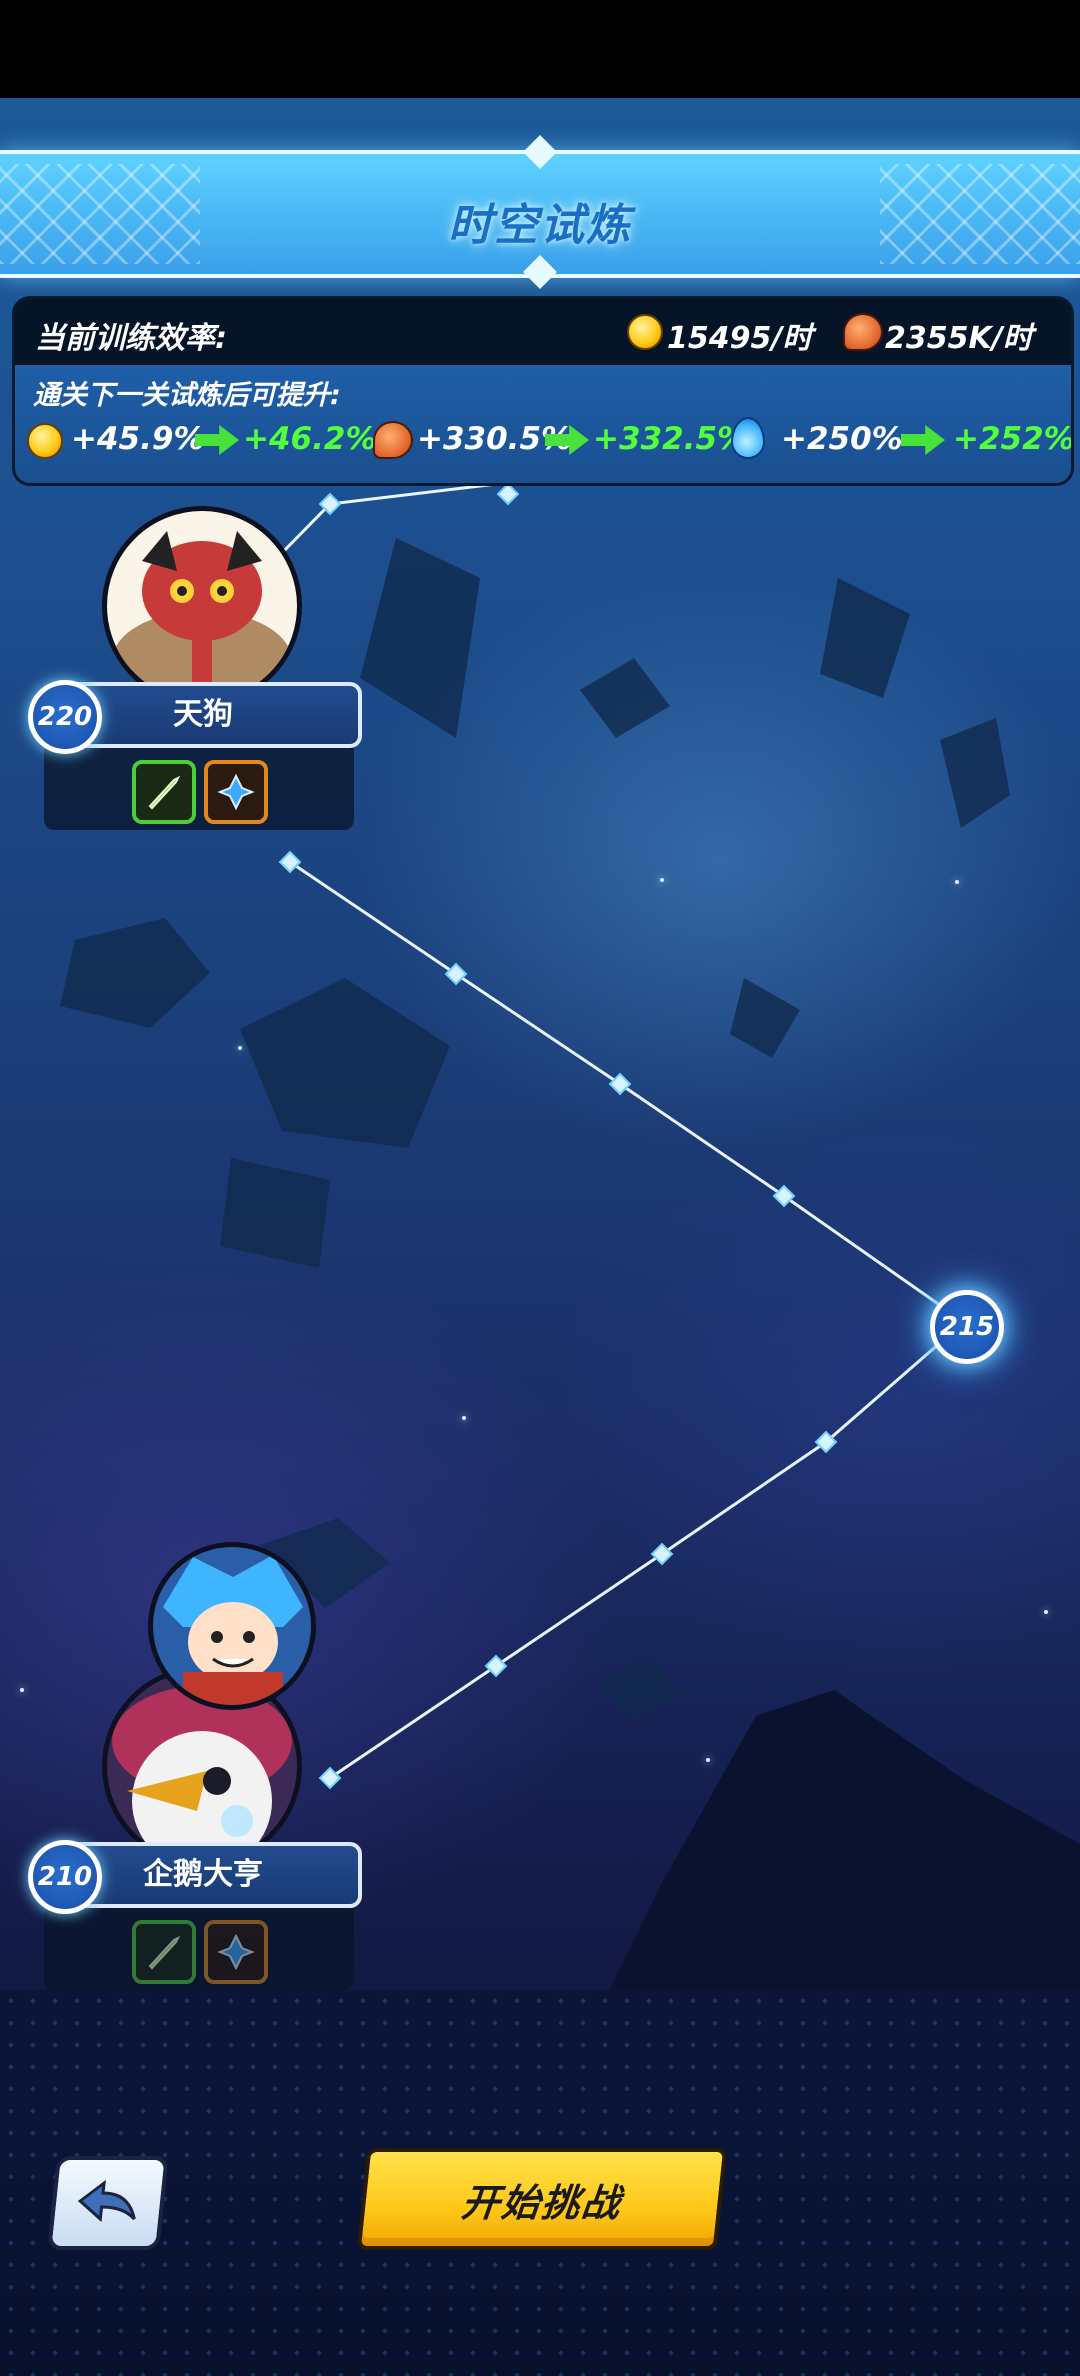 The height and width of the screenshot is (2376, 1080). What do you see at coordinates (671, 439) in the screenshot?
I see `food-boost-next: +332.5%` at bounding box center [671, 439].